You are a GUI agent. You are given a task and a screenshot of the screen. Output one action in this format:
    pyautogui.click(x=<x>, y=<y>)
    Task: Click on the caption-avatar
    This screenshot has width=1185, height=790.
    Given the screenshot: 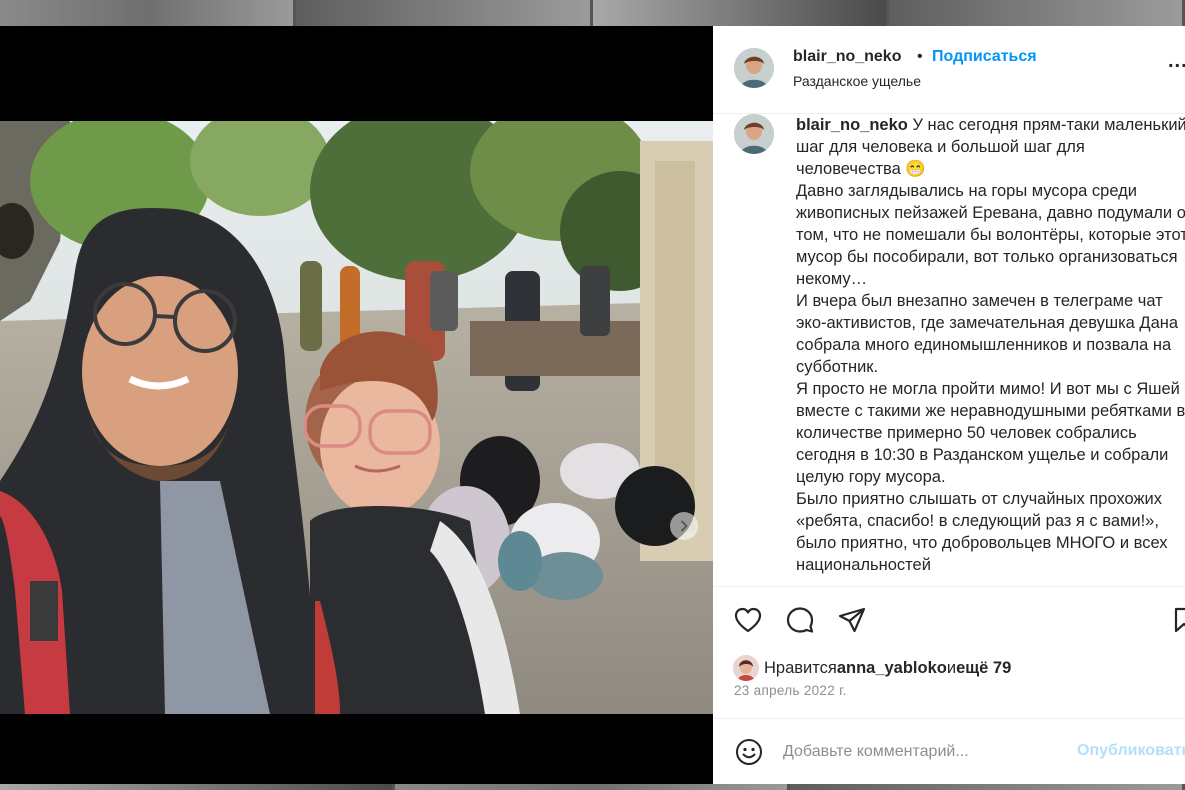 What is the action you would take?
    pyautogui.click(x=754, y=134)
    